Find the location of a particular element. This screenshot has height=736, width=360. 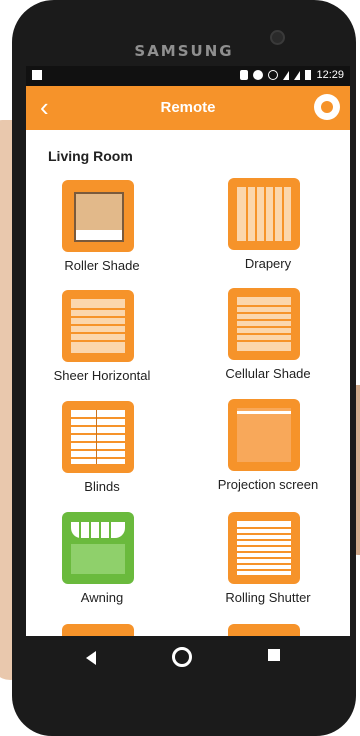

awning-icon is located at coordinates (98, 548).